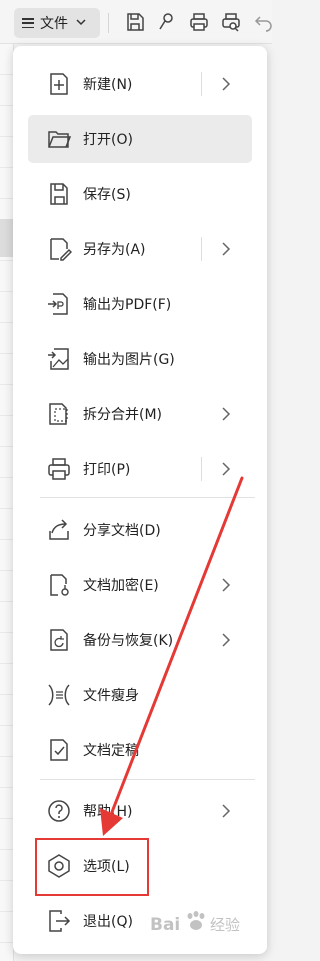  I want to click on export-image-icon, so click(59, 359).